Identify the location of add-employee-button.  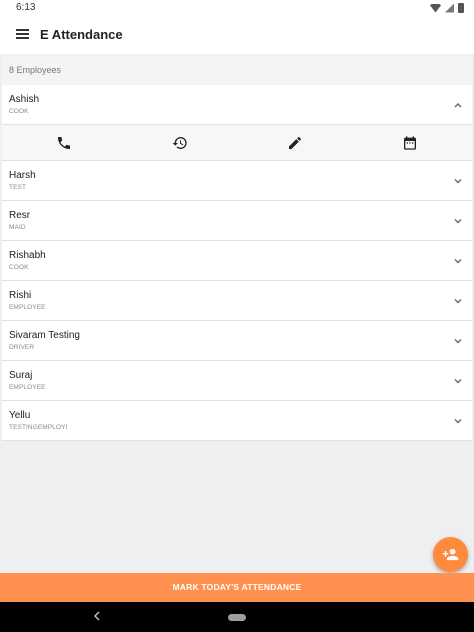
(450, 554).